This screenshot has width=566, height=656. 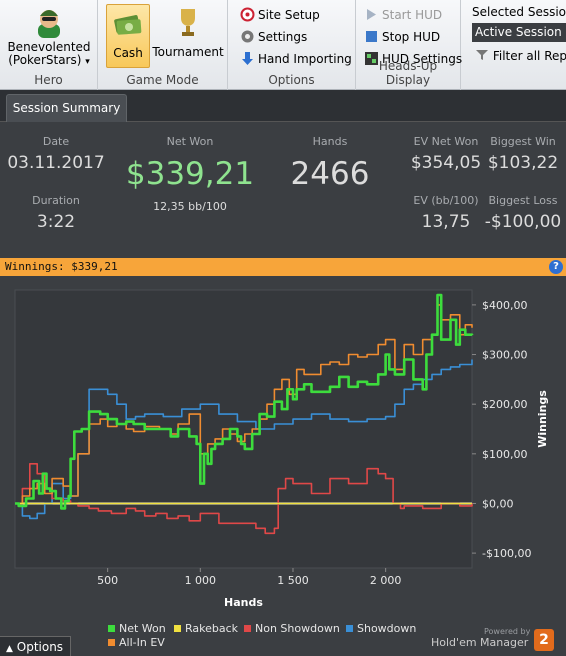 What do you see at coordinates (212, 628) in the screenshot?
I see `legend-rakeback-label: Rakeback` at bounding box center [212, 628].